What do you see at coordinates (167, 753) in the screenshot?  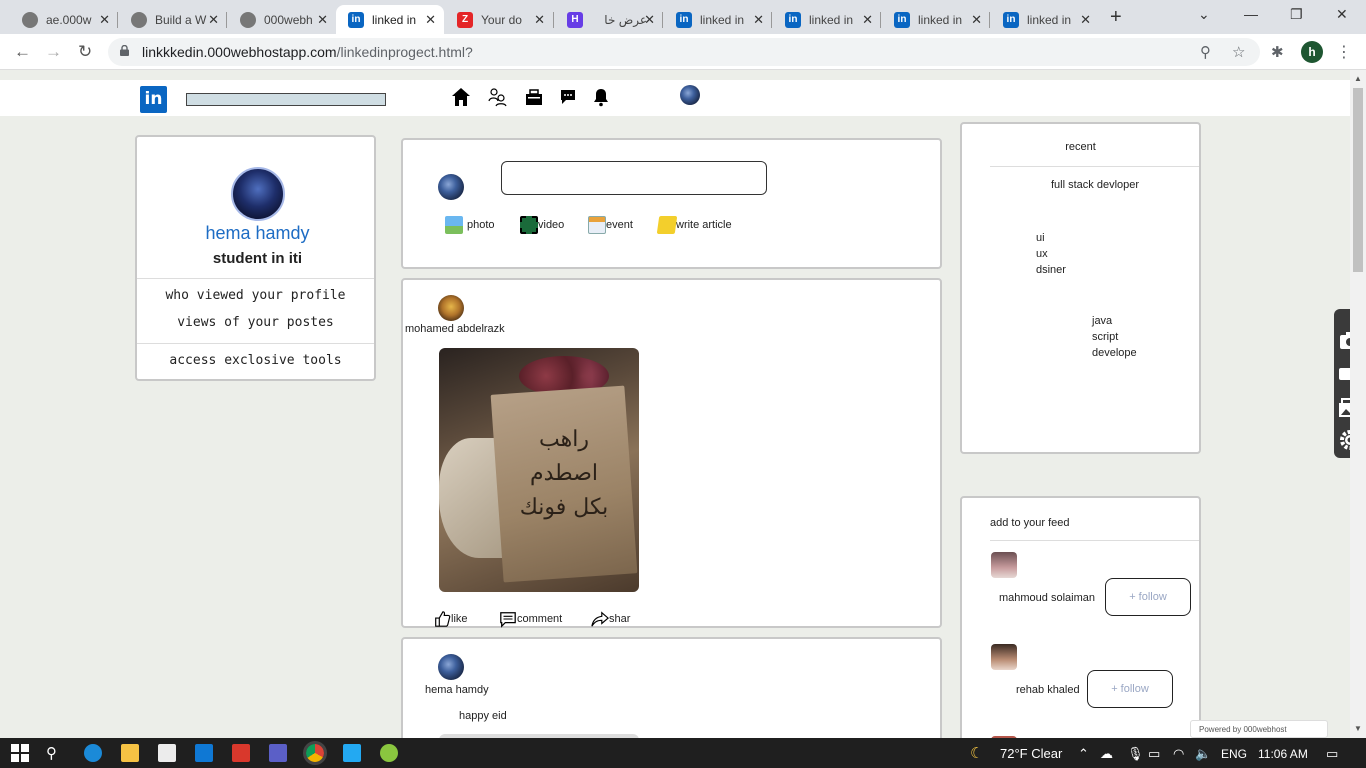 I see `store-icon` at bounding box center [167, 753].